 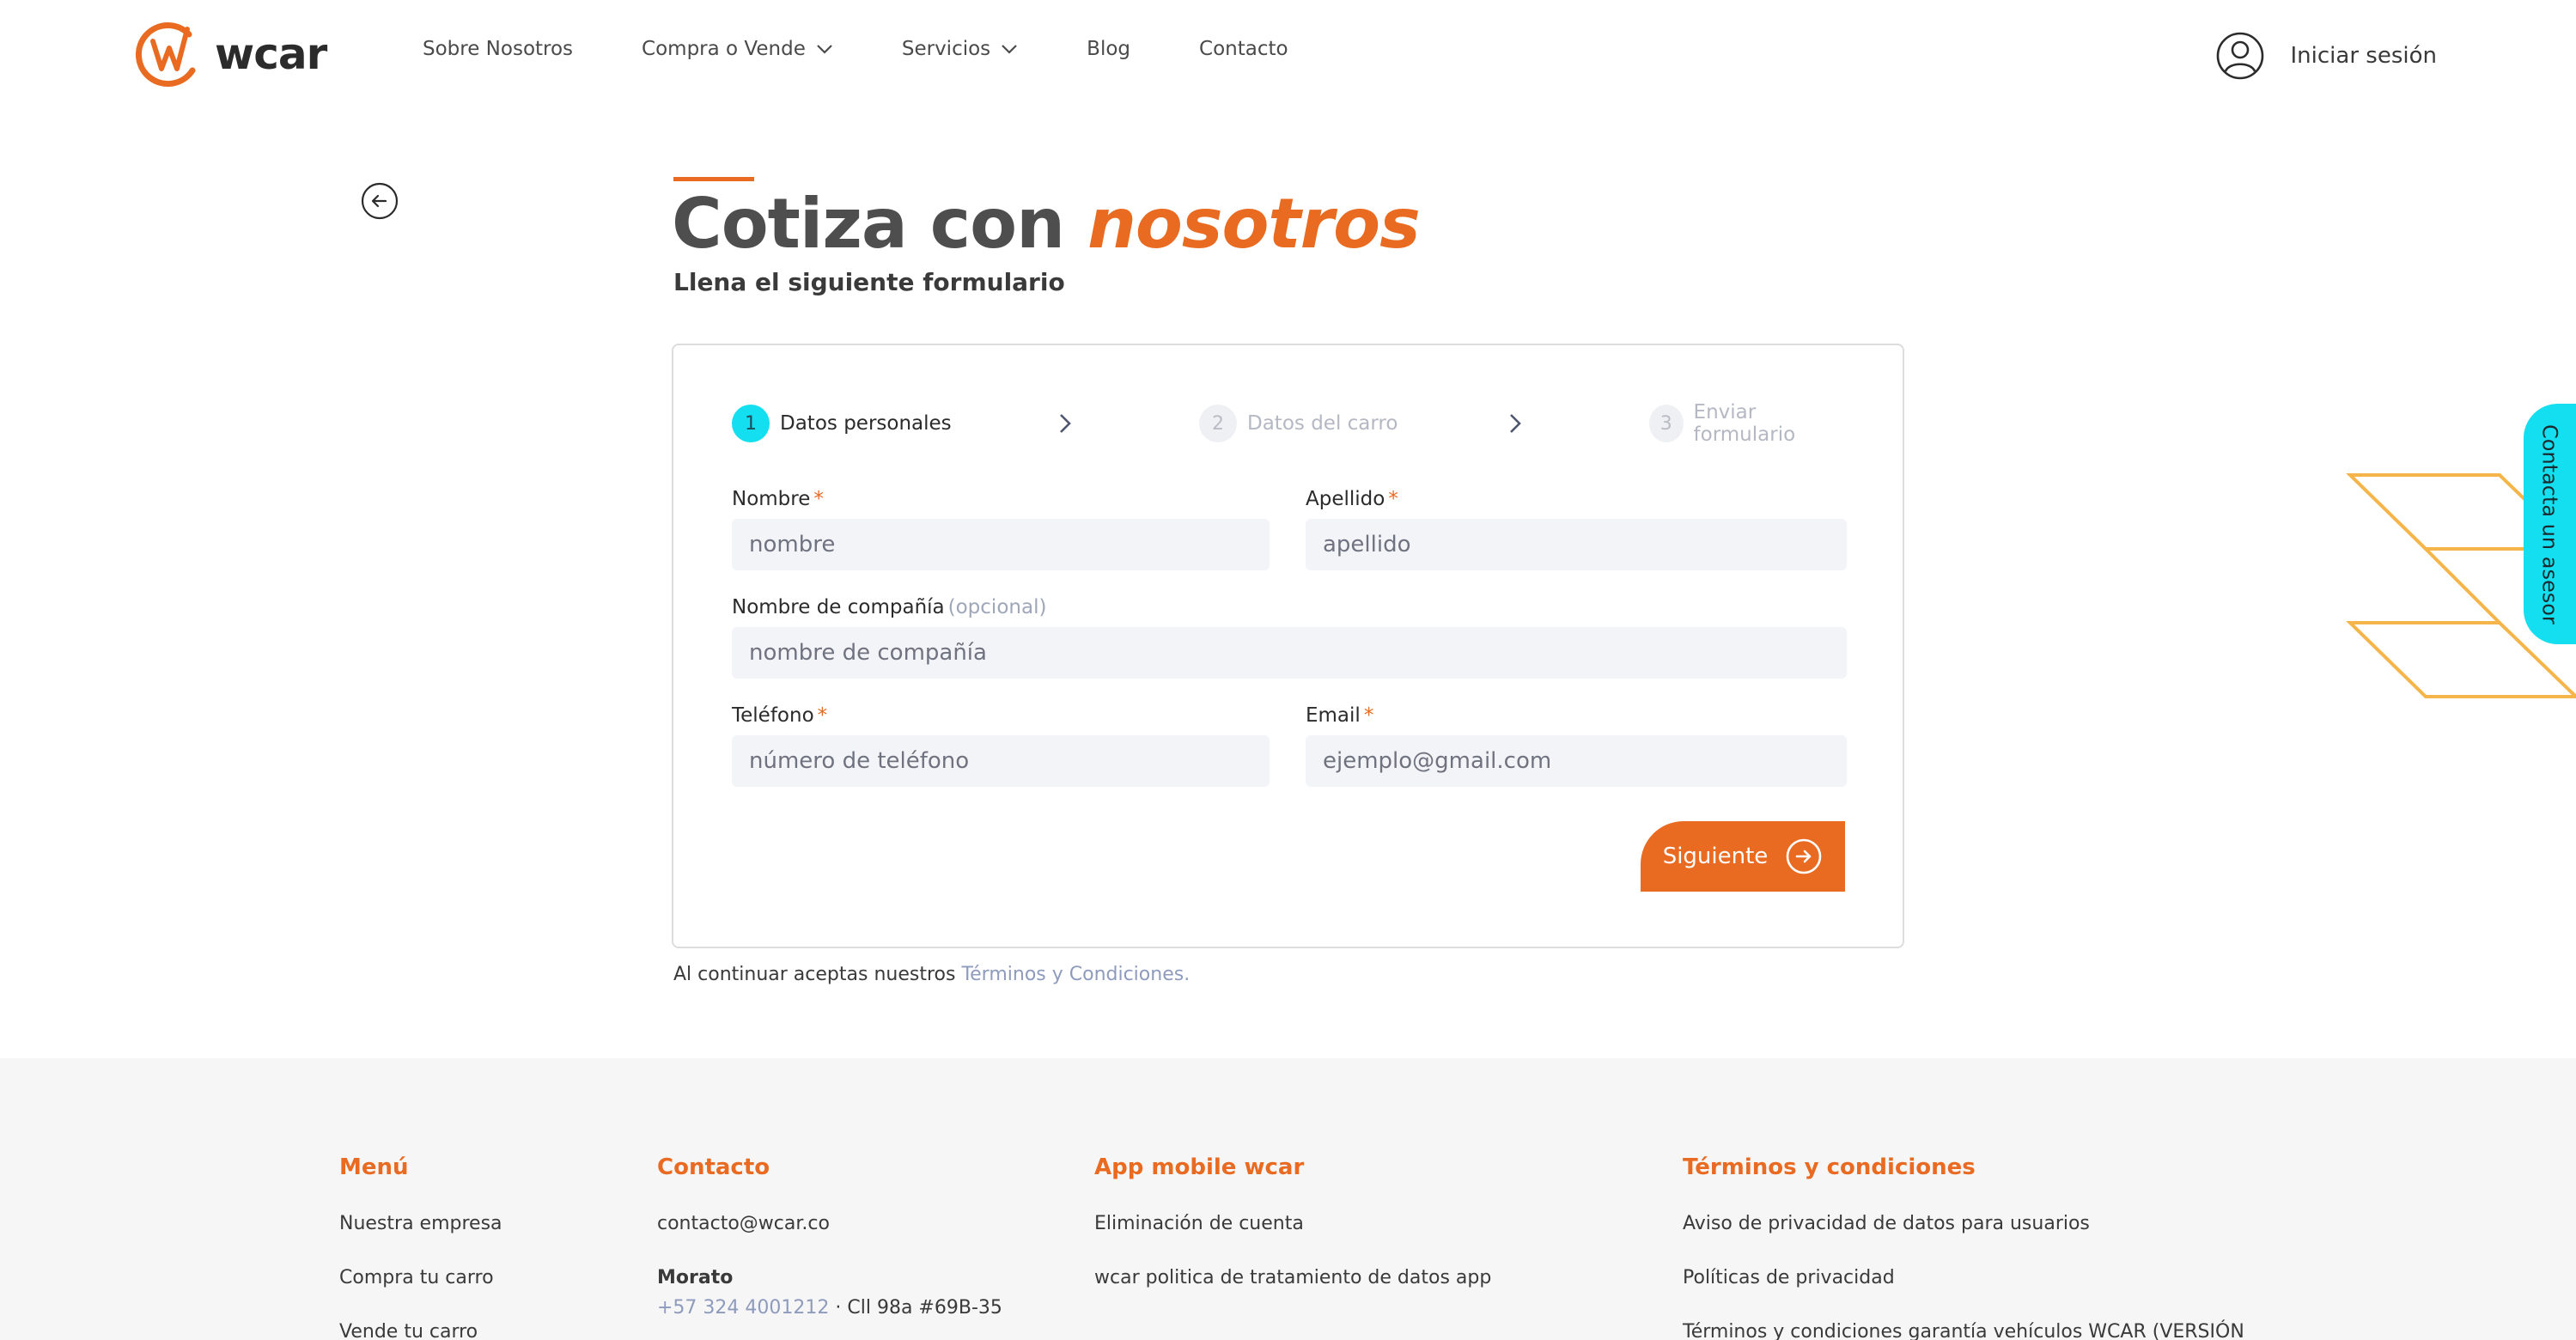 I want to click on nav-blog: Blog, so click(x=1108, y=49).